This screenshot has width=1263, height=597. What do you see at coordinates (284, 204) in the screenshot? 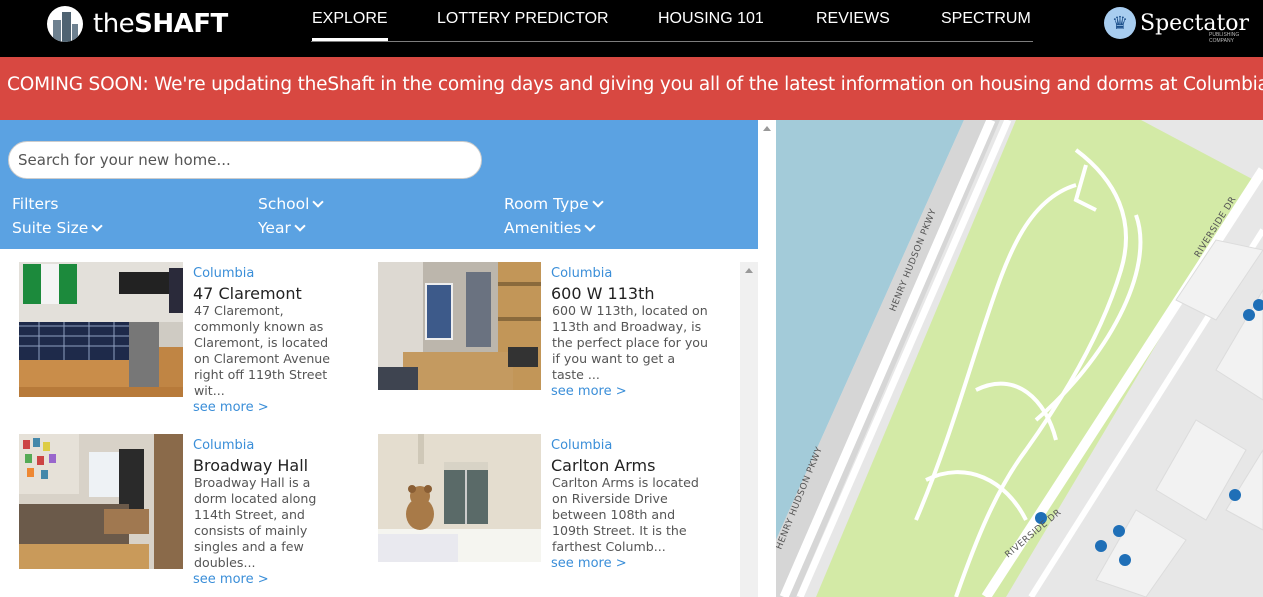
I see `filter-school-label: School` at bounding box center [284, 204].